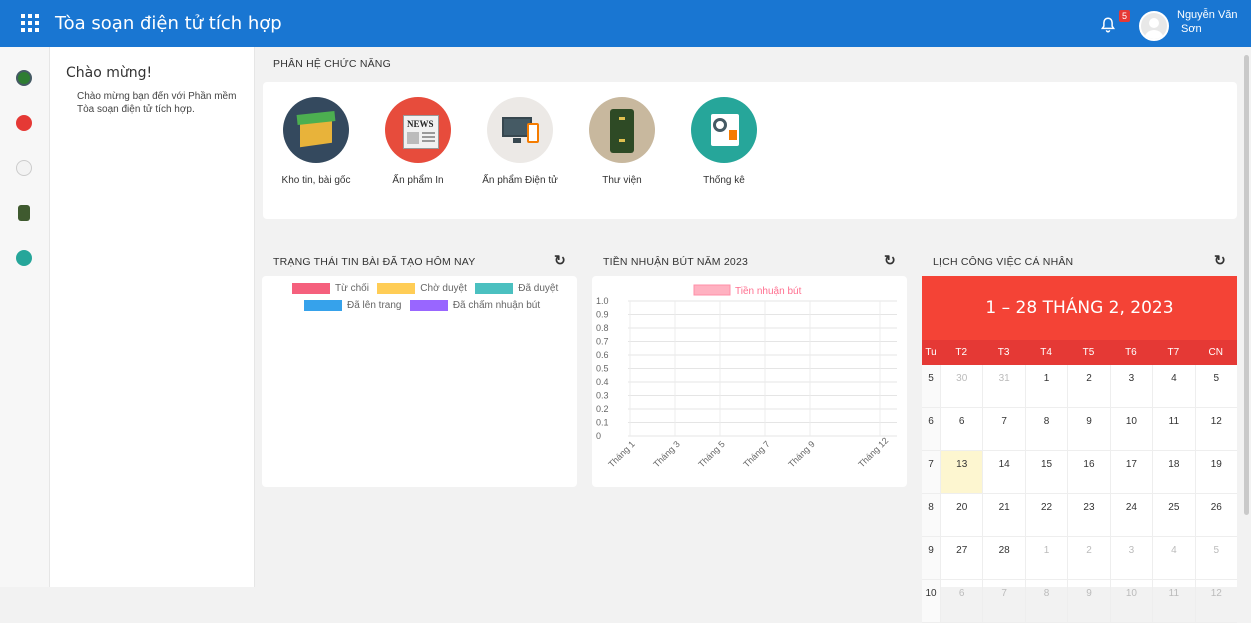 The image size is (1251, 623). What do you see at coordinates (711, 454) in the screenshot?
I see `x-tick-label: Tháng 5` at bounding box center [711, 454].